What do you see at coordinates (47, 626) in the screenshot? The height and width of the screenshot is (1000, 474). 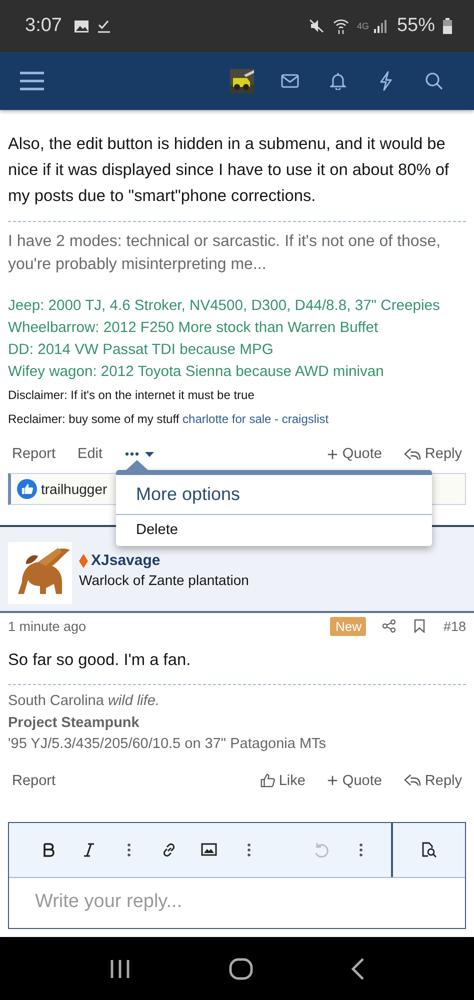 I see `post-time-link: 1 minute ago` at bounding box center [47, 626].